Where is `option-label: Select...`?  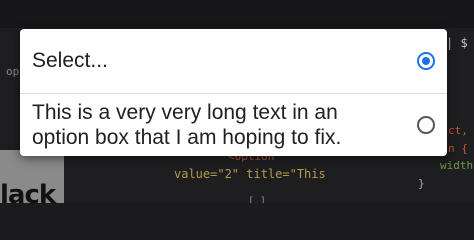
option-label: Select... is located at coordinates (70, 60).